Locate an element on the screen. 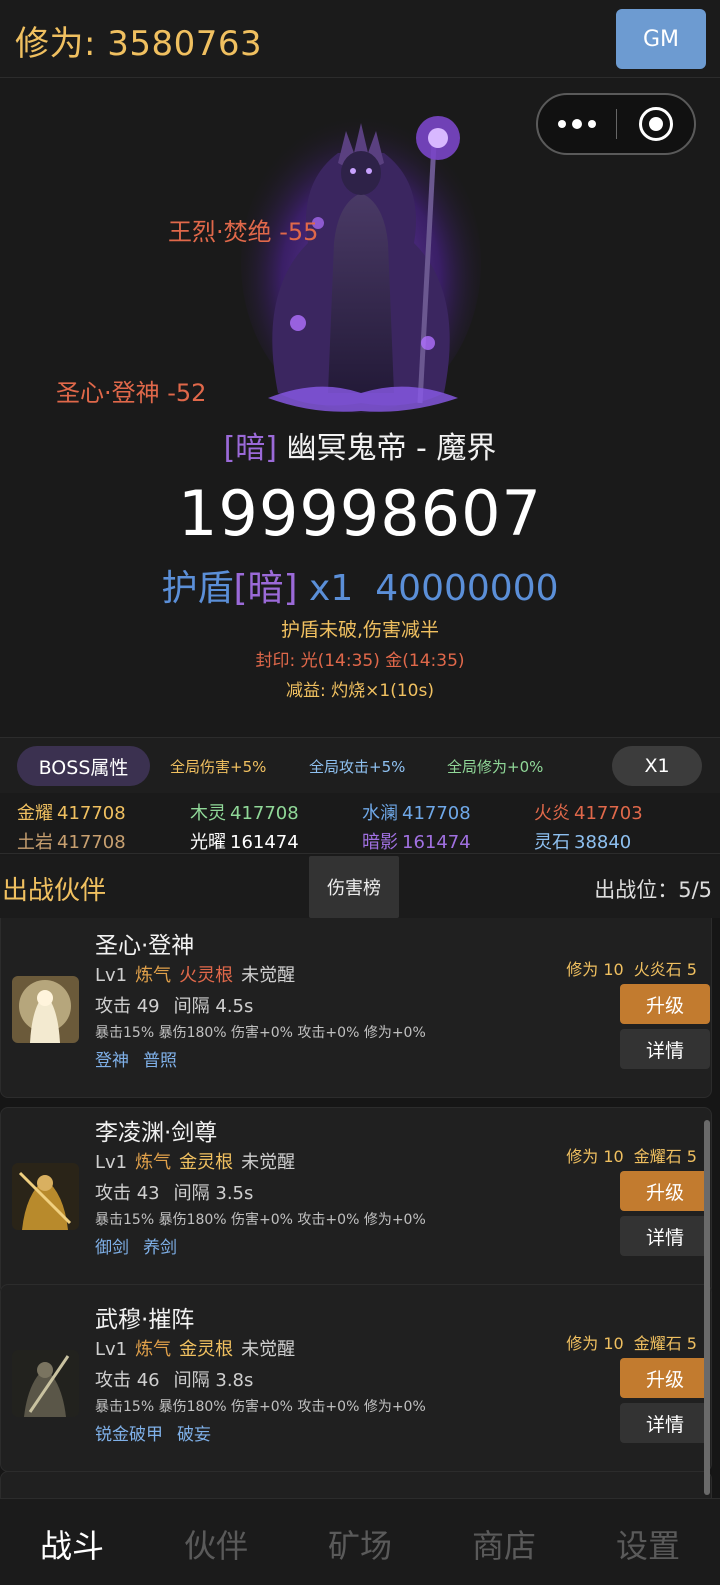  damage-ranking-button: 伤害榜 is located at coordinates (354, 887).